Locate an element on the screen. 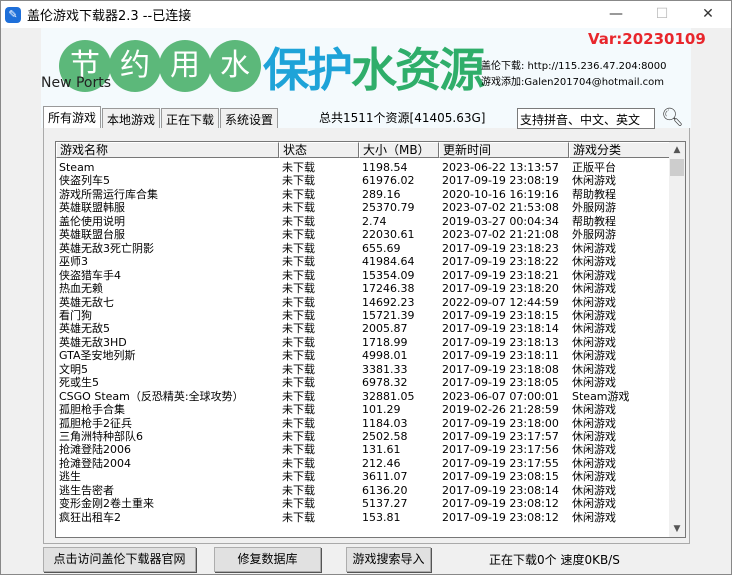  game-updated: 2017-09-19 23:18:13 is located at coordinates (500, 342).